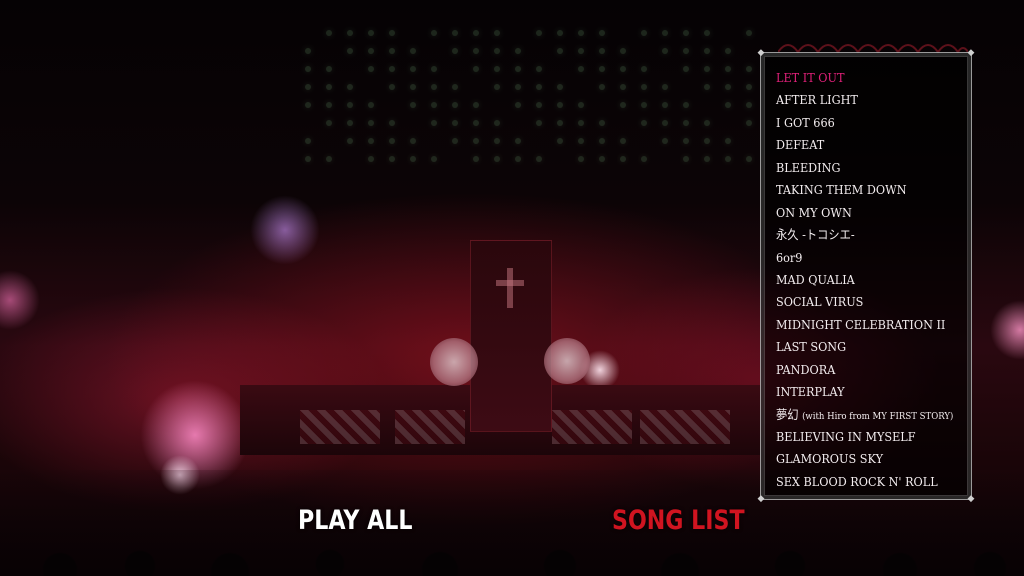 Image resolution: width=1024 pixels, height=576 pixels. What do you see at coordinates (864, 100) in the screenshot?
I see `song-item: AFTER LIGHT` at bounding box center [864, 100].